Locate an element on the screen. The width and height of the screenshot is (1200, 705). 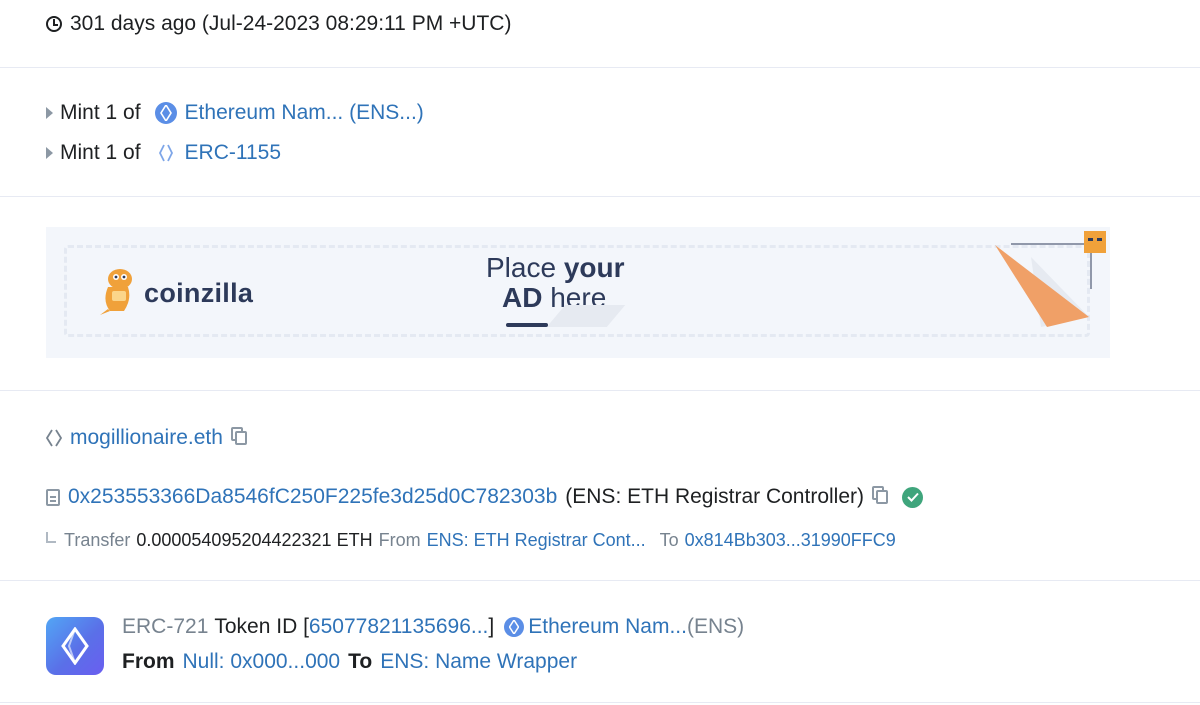
token-from-link: Null: 0x000...000 is located at coordinates (262, 662).